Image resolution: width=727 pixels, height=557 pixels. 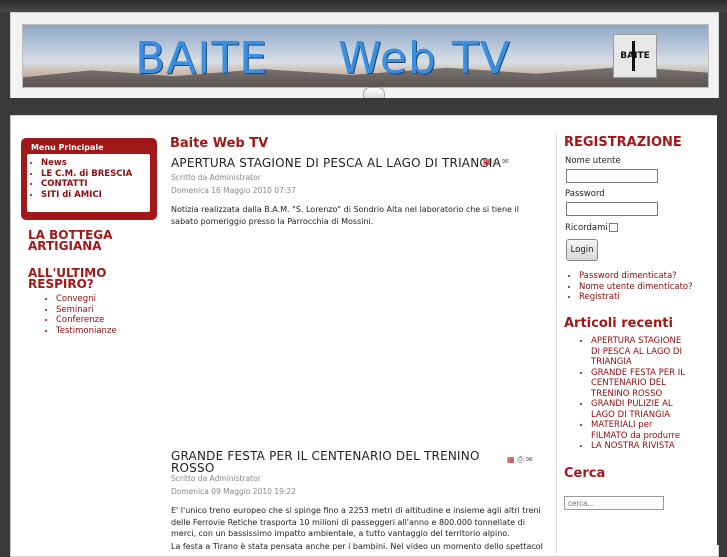 I want to click on banner-title-part2: Web TV, so click(x=424, y=58).